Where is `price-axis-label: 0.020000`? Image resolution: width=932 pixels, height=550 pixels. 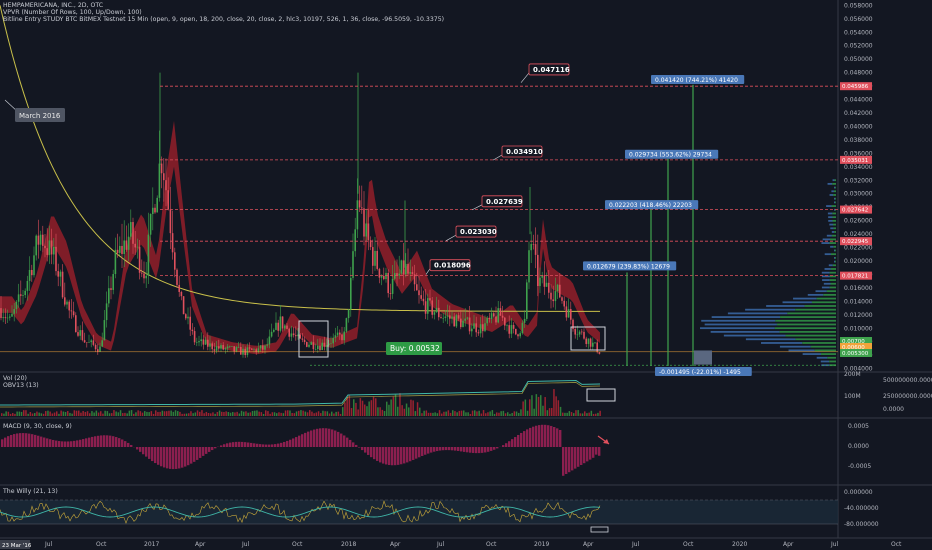 price-axis-label: 0.020000 is located at coordinates (858, 261).